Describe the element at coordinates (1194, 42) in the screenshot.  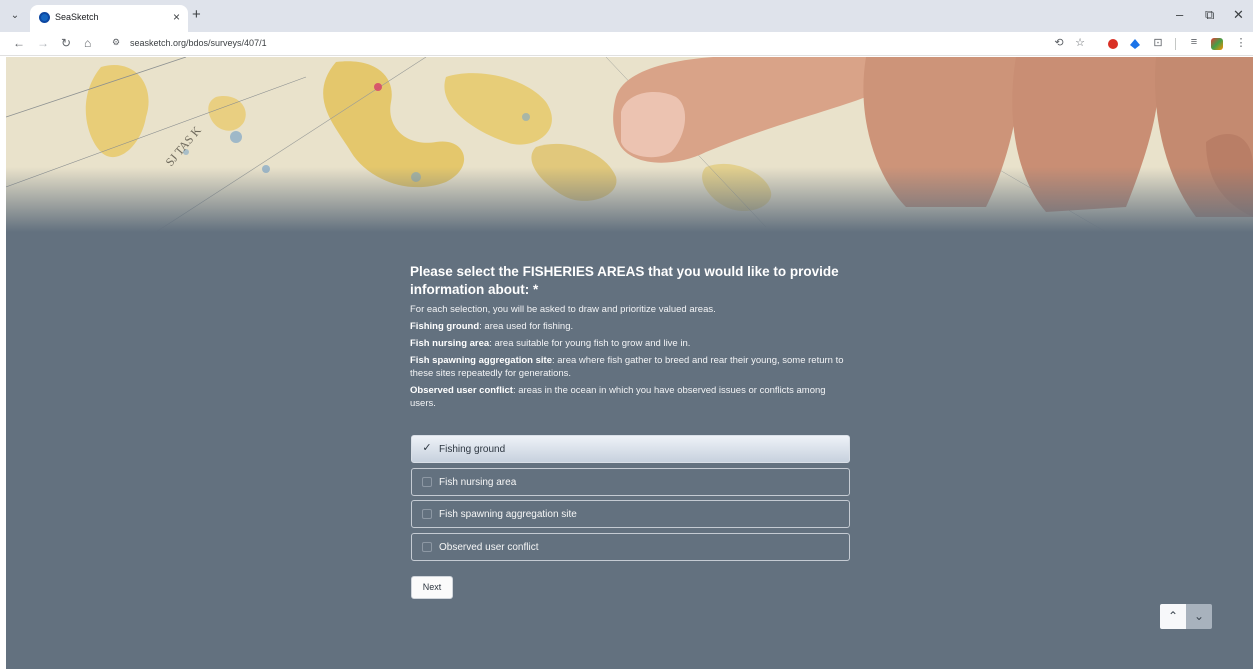
I see `reading-list-icon: ≡` at that location.